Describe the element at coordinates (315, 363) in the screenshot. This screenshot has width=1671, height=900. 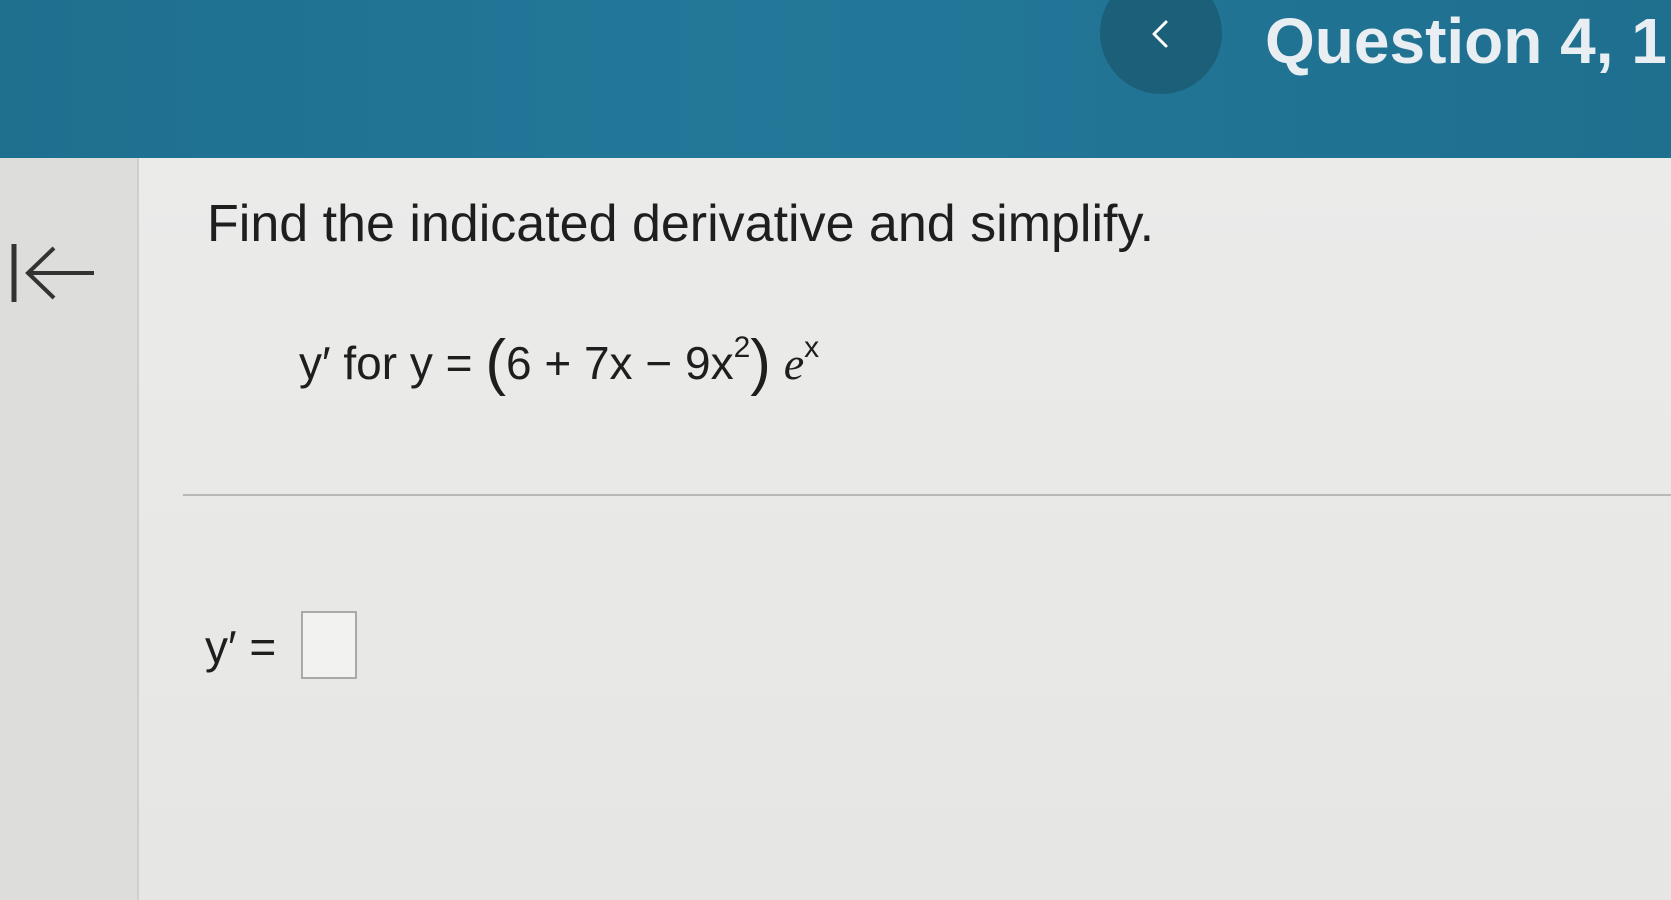
I see `y-prime-label: y′` at that location.